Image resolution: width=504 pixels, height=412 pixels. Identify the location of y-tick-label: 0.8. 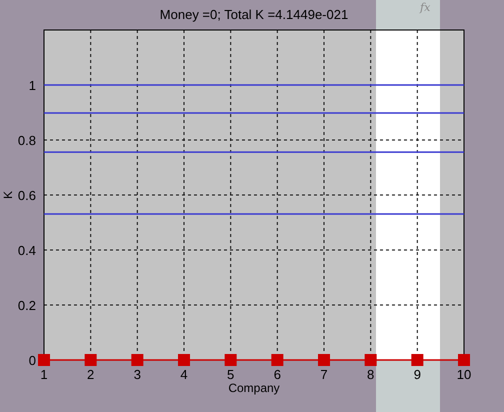
(27, 140).